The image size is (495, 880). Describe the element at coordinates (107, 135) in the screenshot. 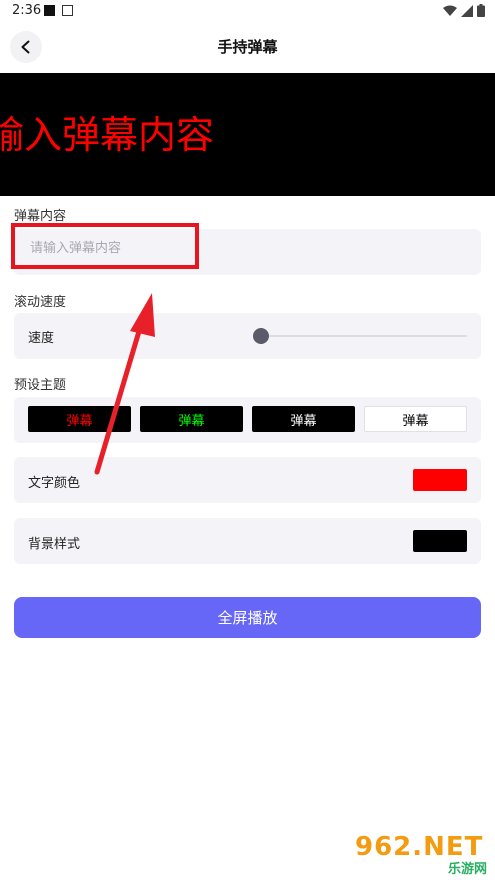

I see `preview-text: 输入弹幕内容` at that location.